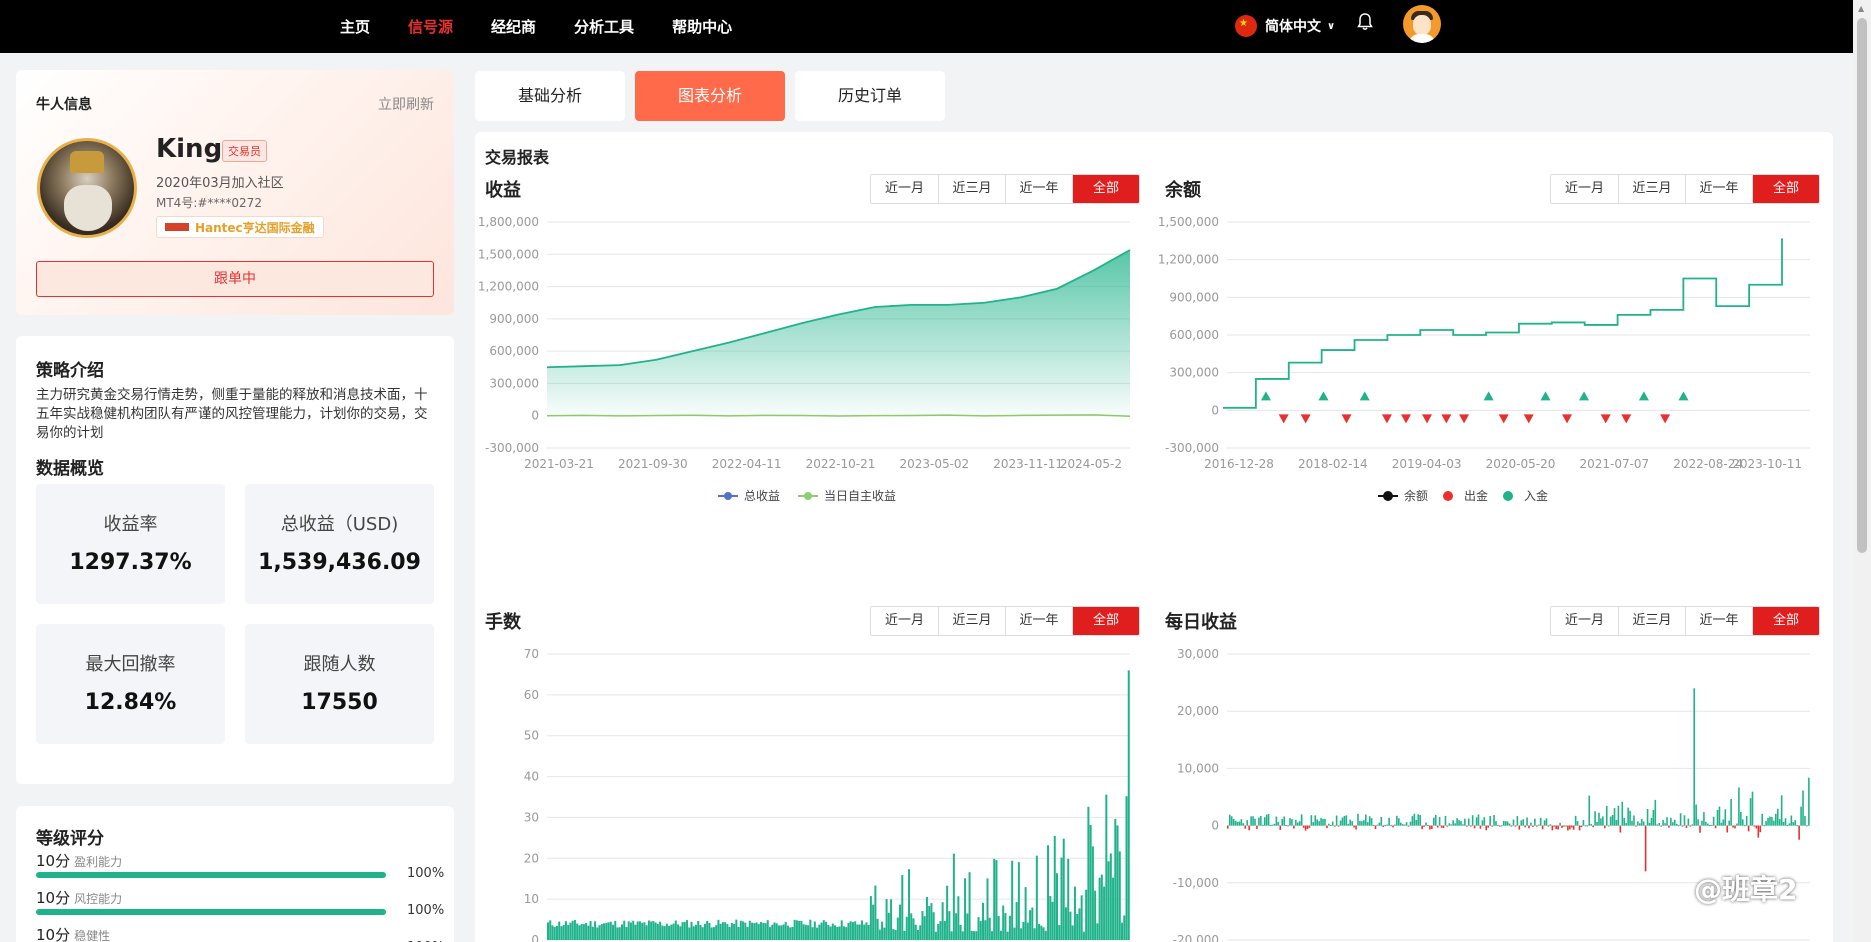  I want to click on nav-item-2: 经纪商, so click(513, 26).